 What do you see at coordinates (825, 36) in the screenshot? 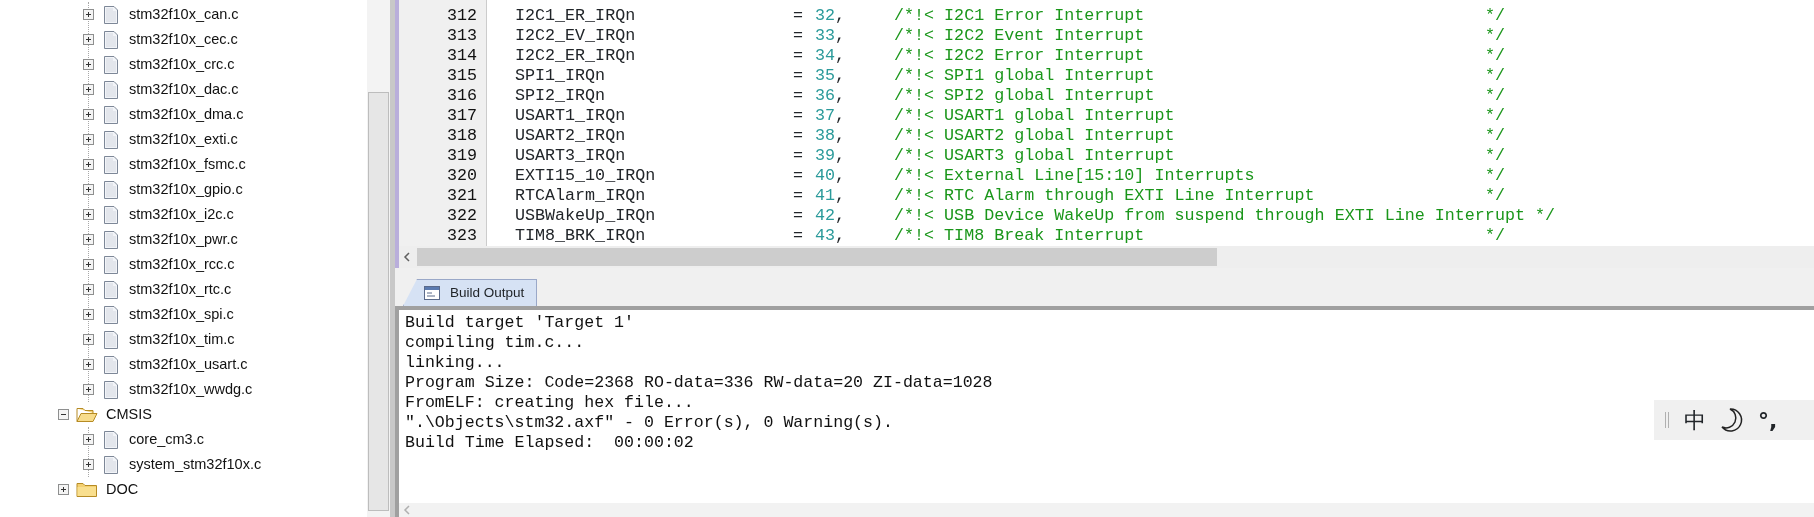
I see `number-literal: 33` at bounding box center [825, 36].